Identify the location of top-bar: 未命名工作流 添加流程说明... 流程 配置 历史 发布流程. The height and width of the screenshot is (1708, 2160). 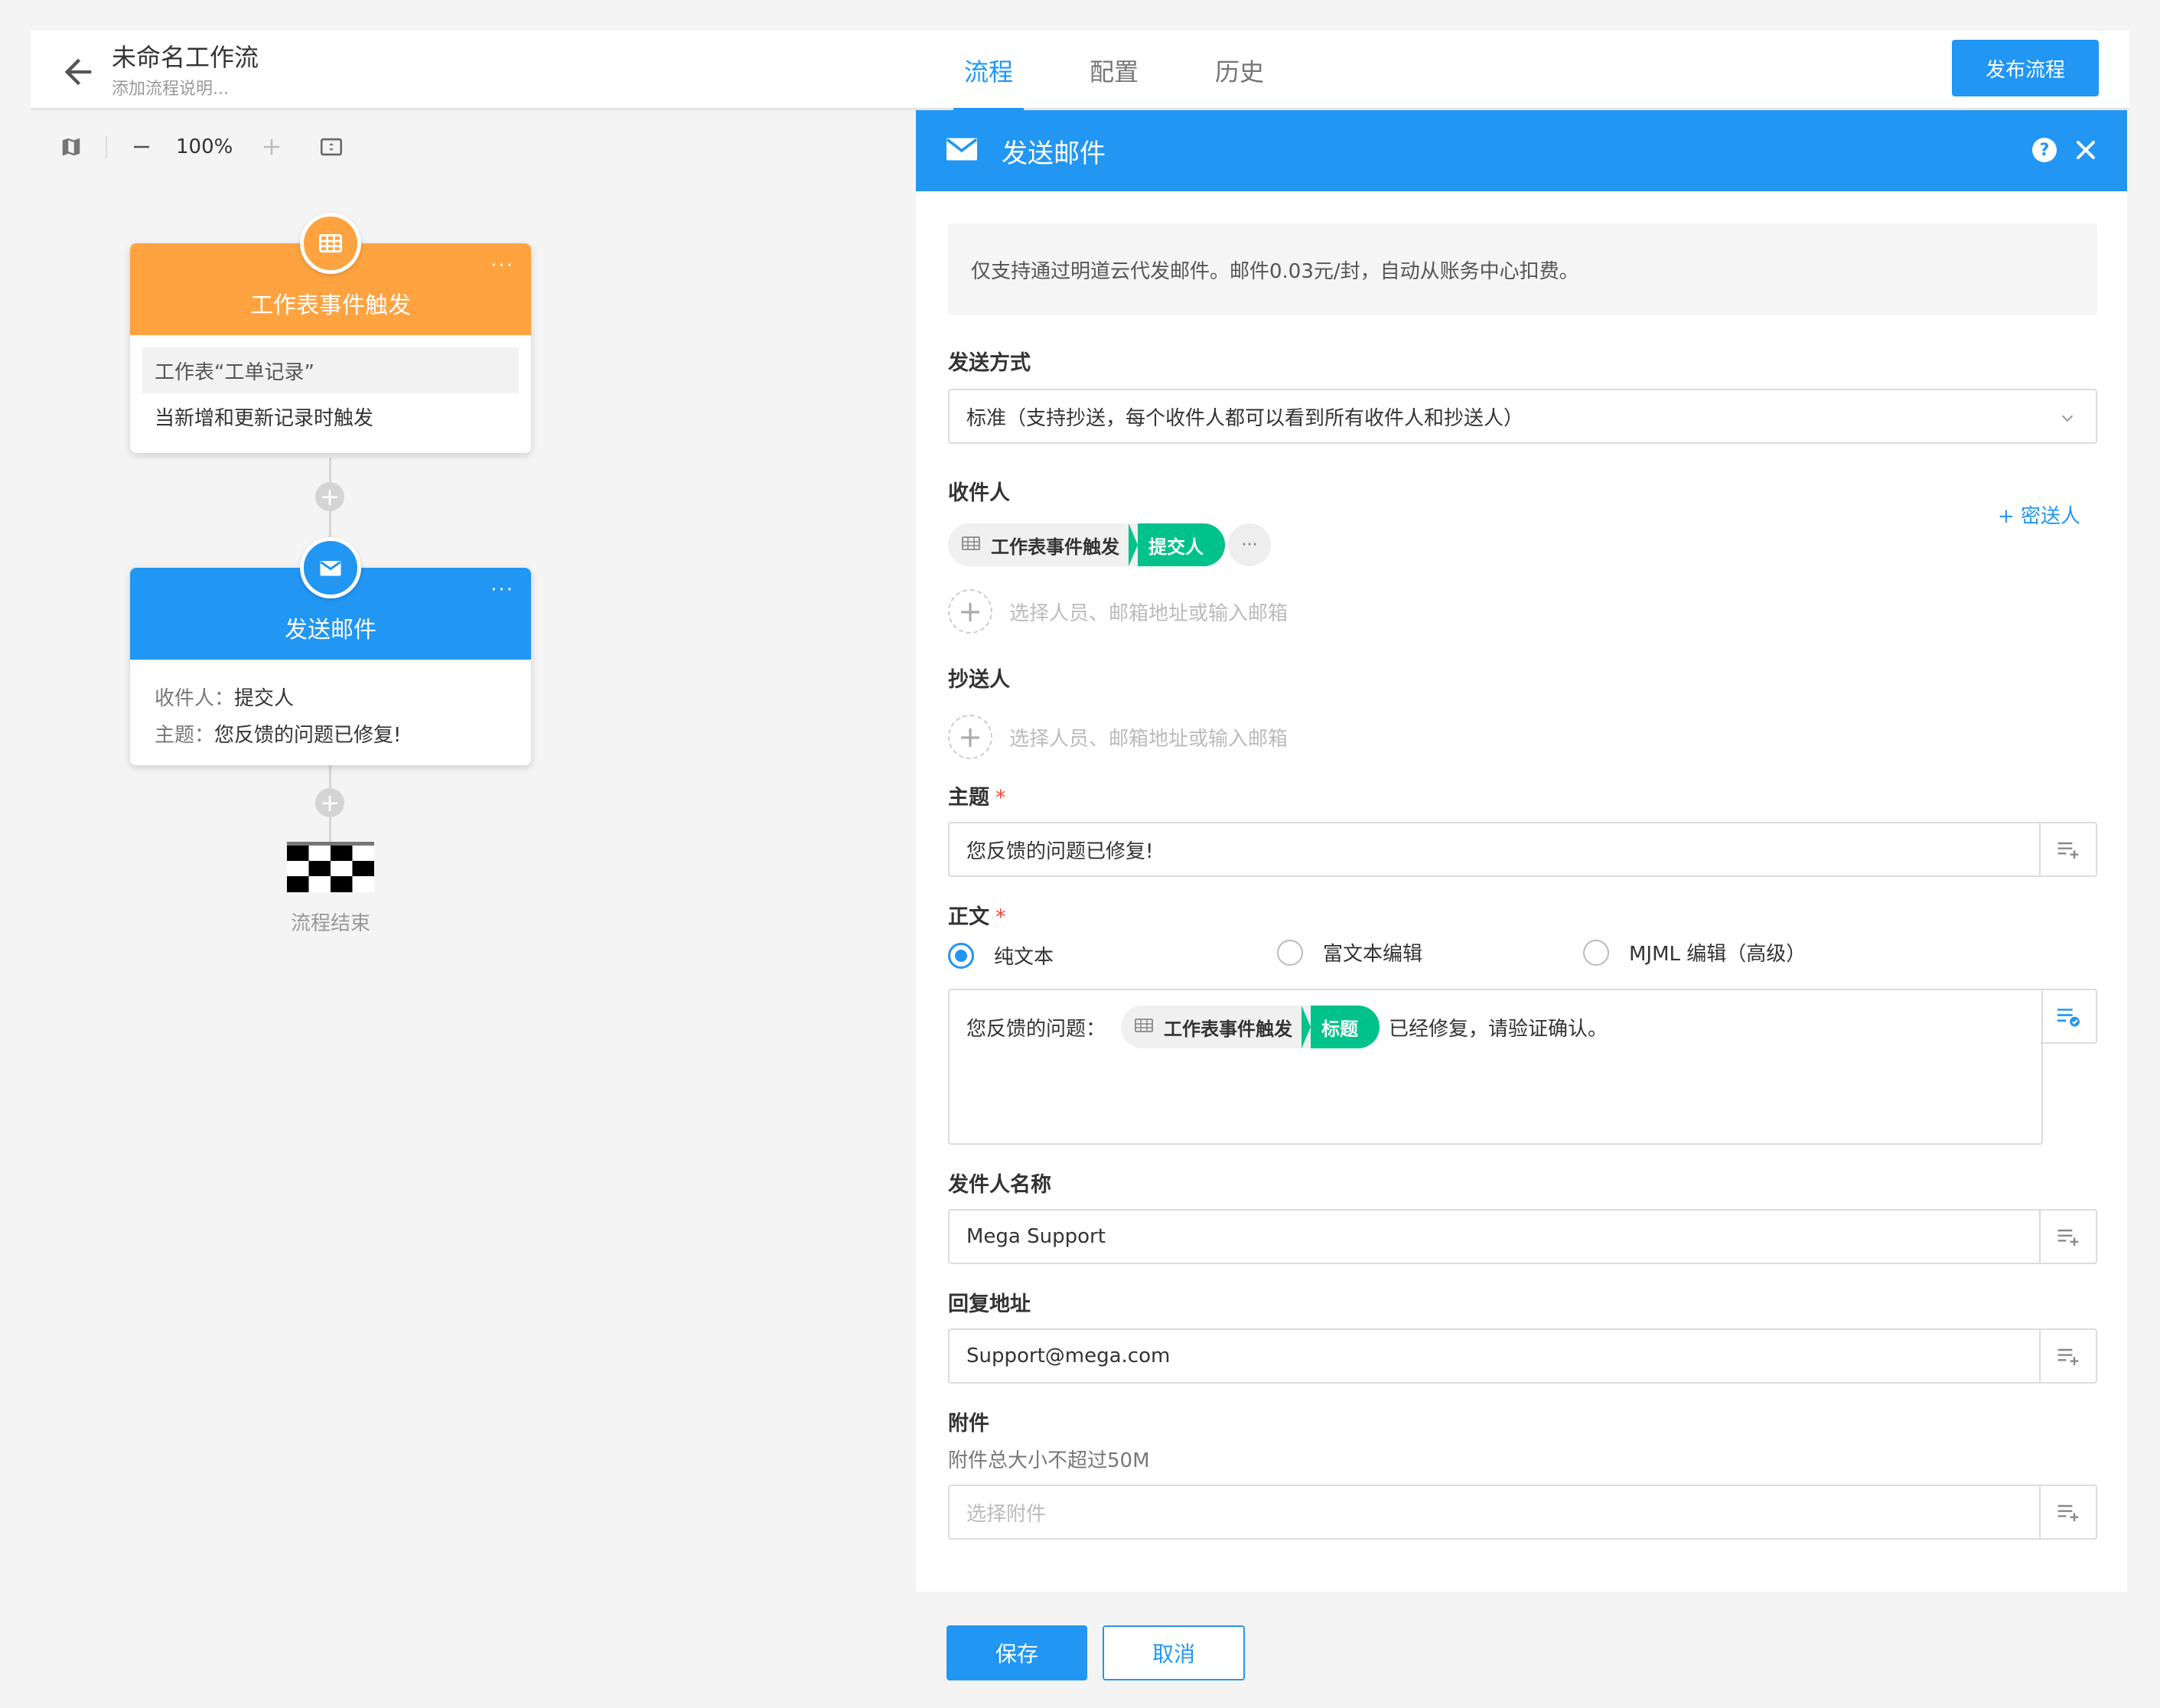
(1080, 71).